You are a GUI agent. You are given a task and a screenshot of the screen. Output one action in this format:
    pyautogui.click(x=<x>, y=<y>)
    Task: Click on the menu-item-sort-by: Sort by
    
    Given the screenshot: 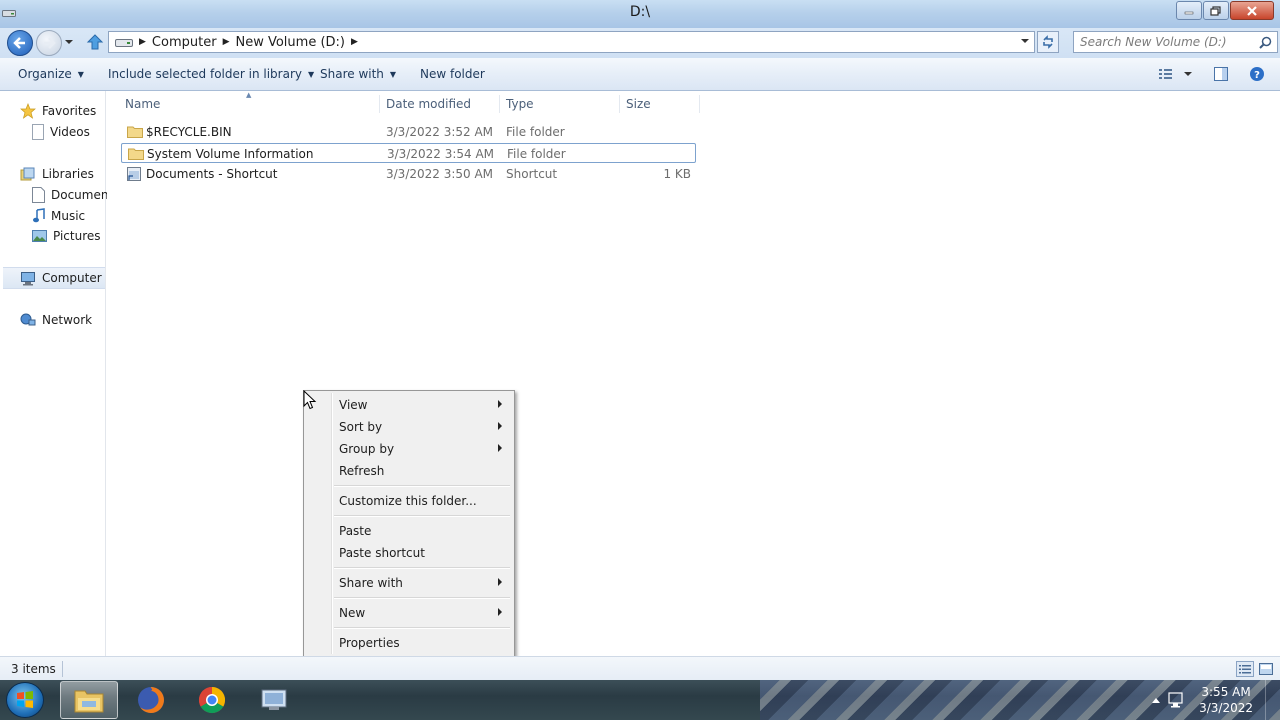 What is the action you would take?
    pyautogui.click(x=409, y=426)
    